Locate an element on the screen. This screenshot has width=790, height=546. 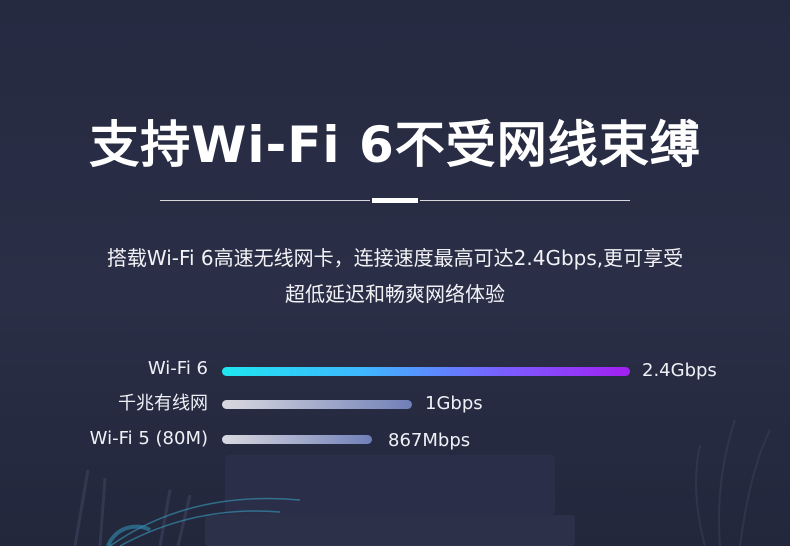
speed-value-wifi5: 867Mbps is located at coordinates (429, 440).